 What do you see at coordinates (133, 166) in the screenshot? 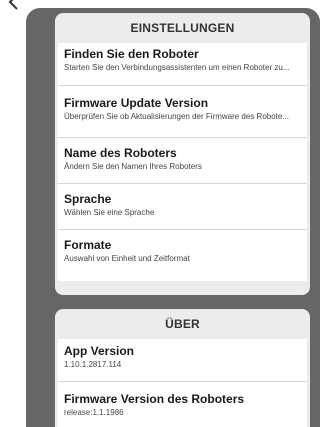
I see `item-subtitle: Ändern Sie den Namen Ihres Roboters` at bounding box center [133, 166].